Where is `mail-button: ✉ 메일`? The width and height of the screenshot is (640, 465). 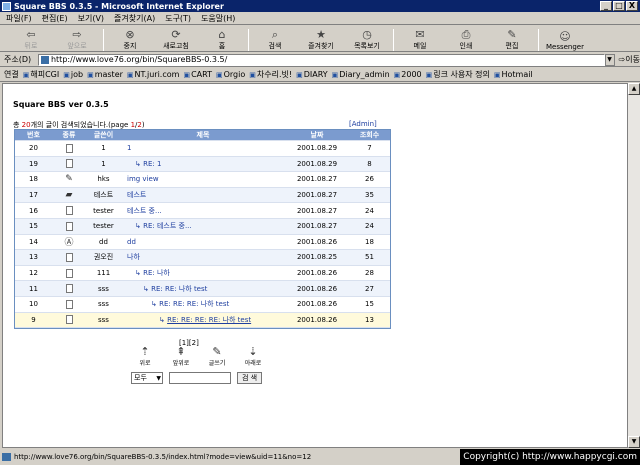
mail-button: ✉ 메일 is located at coordinates (420, 39).